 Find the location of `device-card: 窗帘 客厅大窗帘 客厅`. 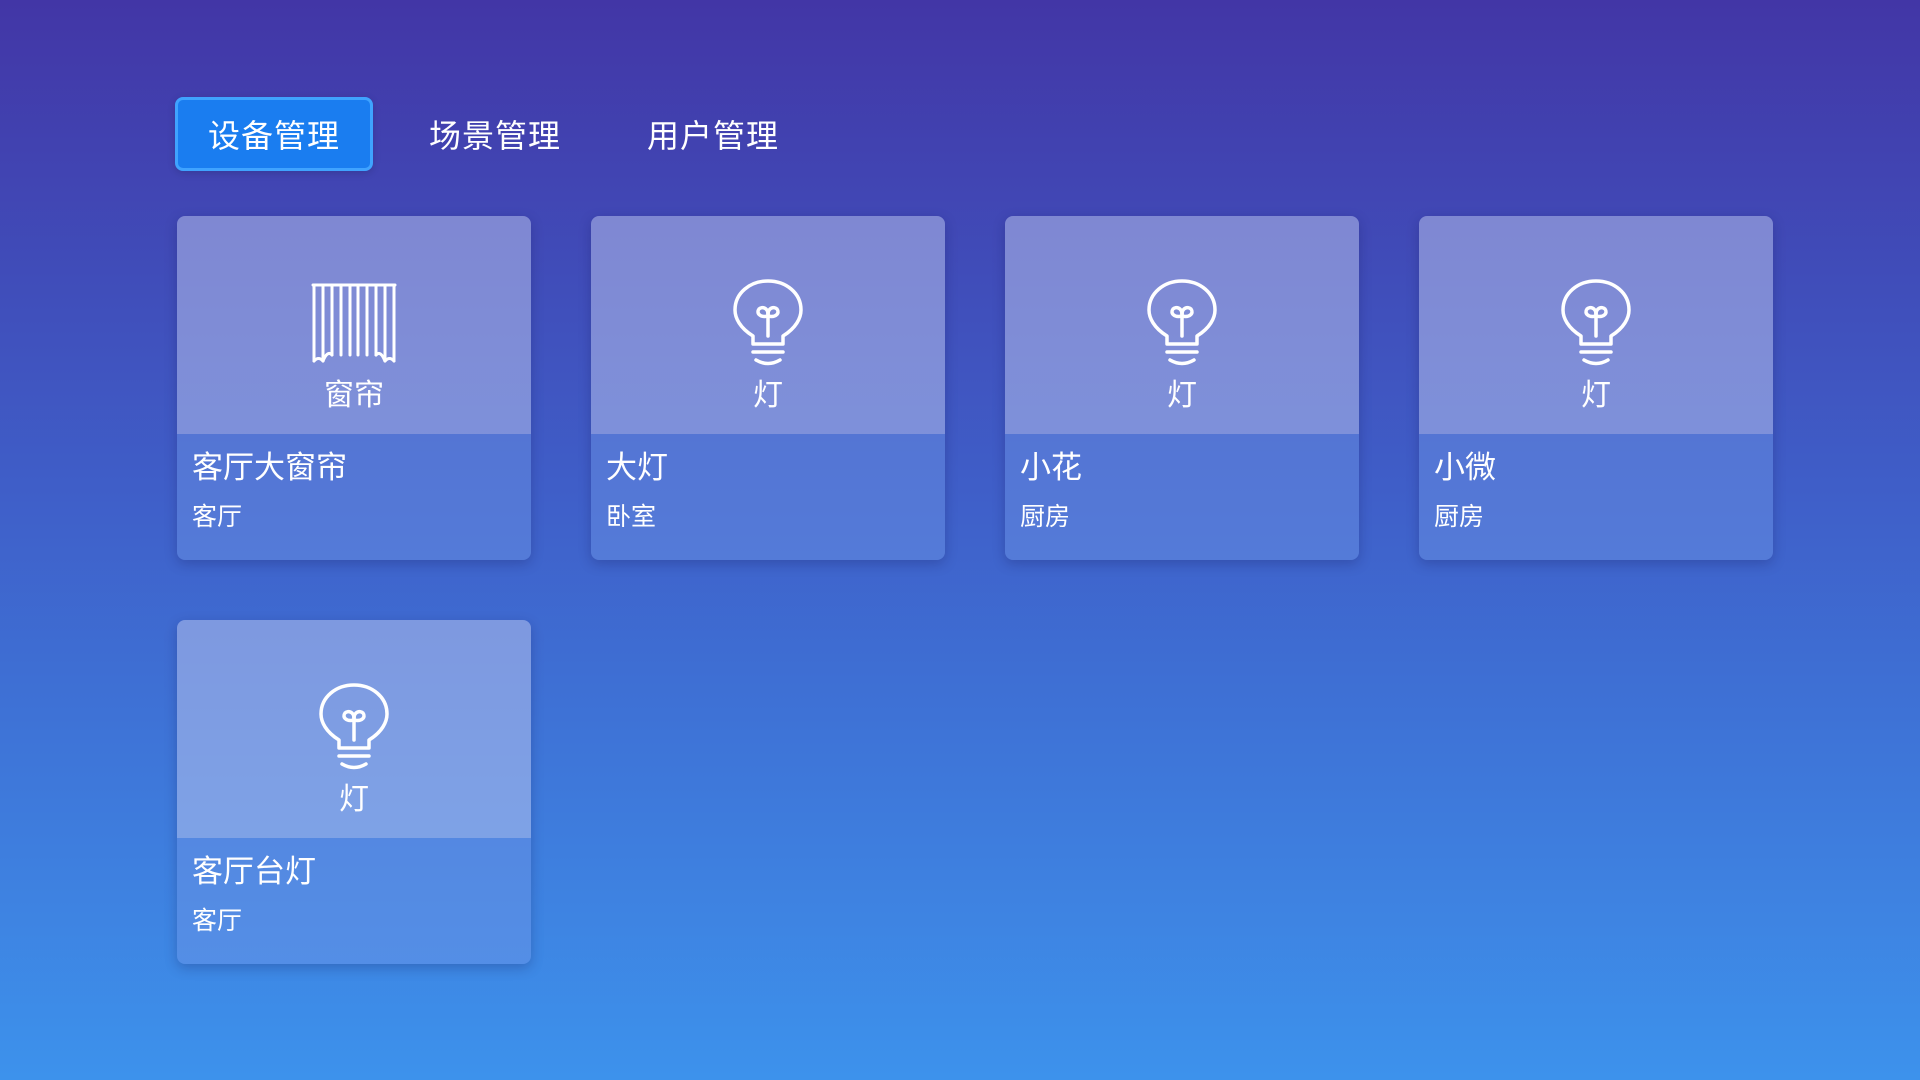

device-card: 窗帘 客厅大窗帘 客厅 is located at coordinates (354, 388).